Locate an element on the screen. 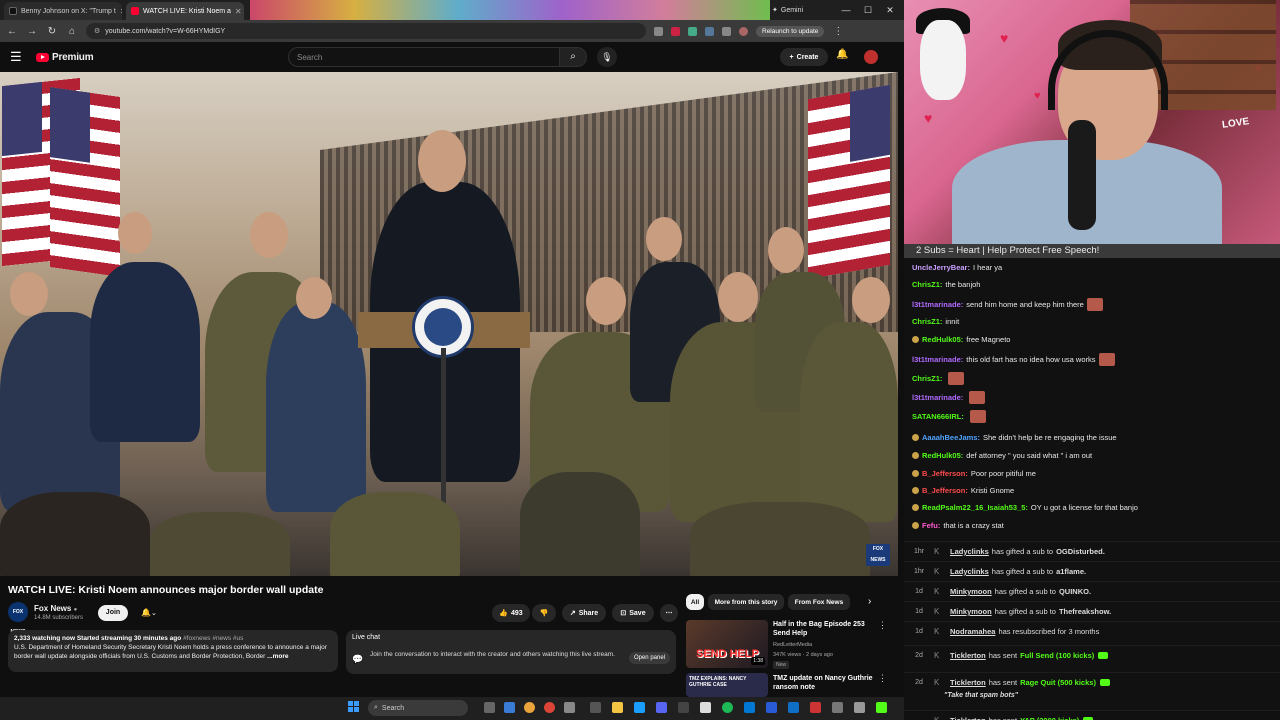  url-field: ⚙ youtube.com/watch?v=W-66HYMdIGY is located at coordinates (366, 31).